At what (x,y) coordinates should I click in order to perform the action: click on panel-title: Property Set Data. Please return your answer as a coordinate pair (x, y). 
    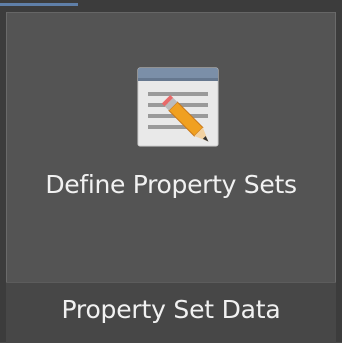
    Looking at the image, I should click on (171, 309).